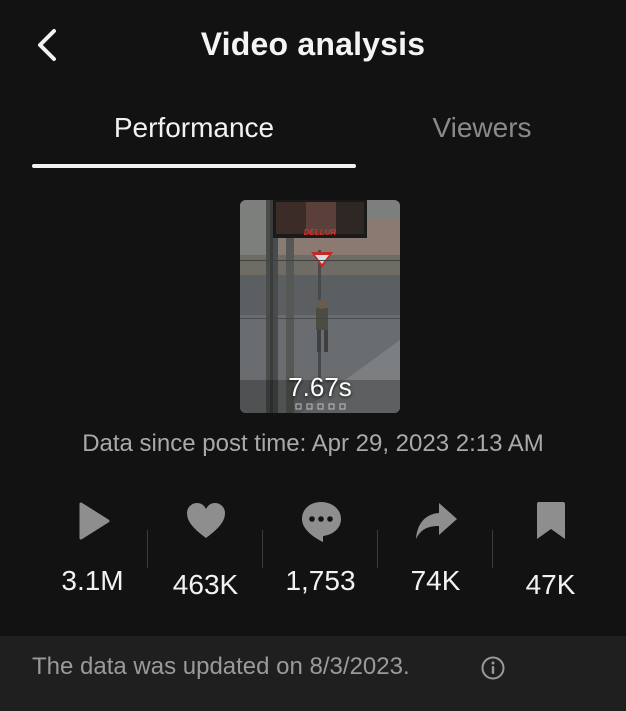 This screenshot has height=711, width=626. What do you see at coordinates (436, 521) in the screenshot?
I see `share-icon` at bounding box center [436, 521].